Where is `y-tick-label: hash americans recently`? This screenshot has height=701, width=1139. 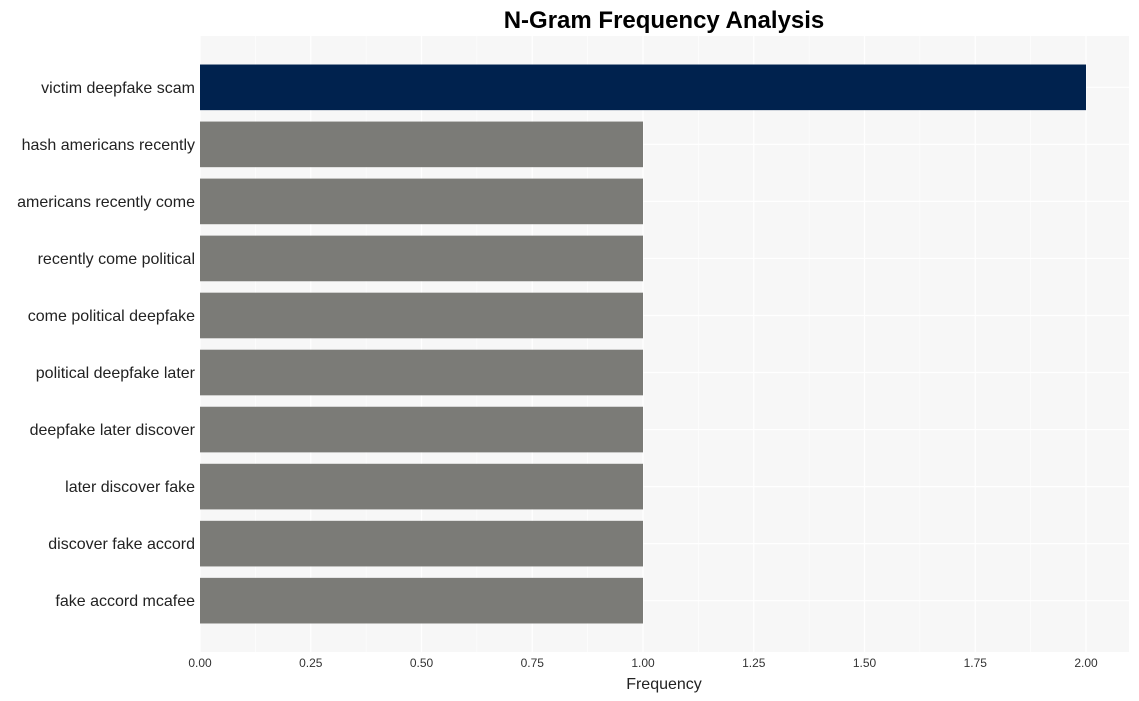 y-tick-label: hash americans recently is located at coordinates (108, 145).